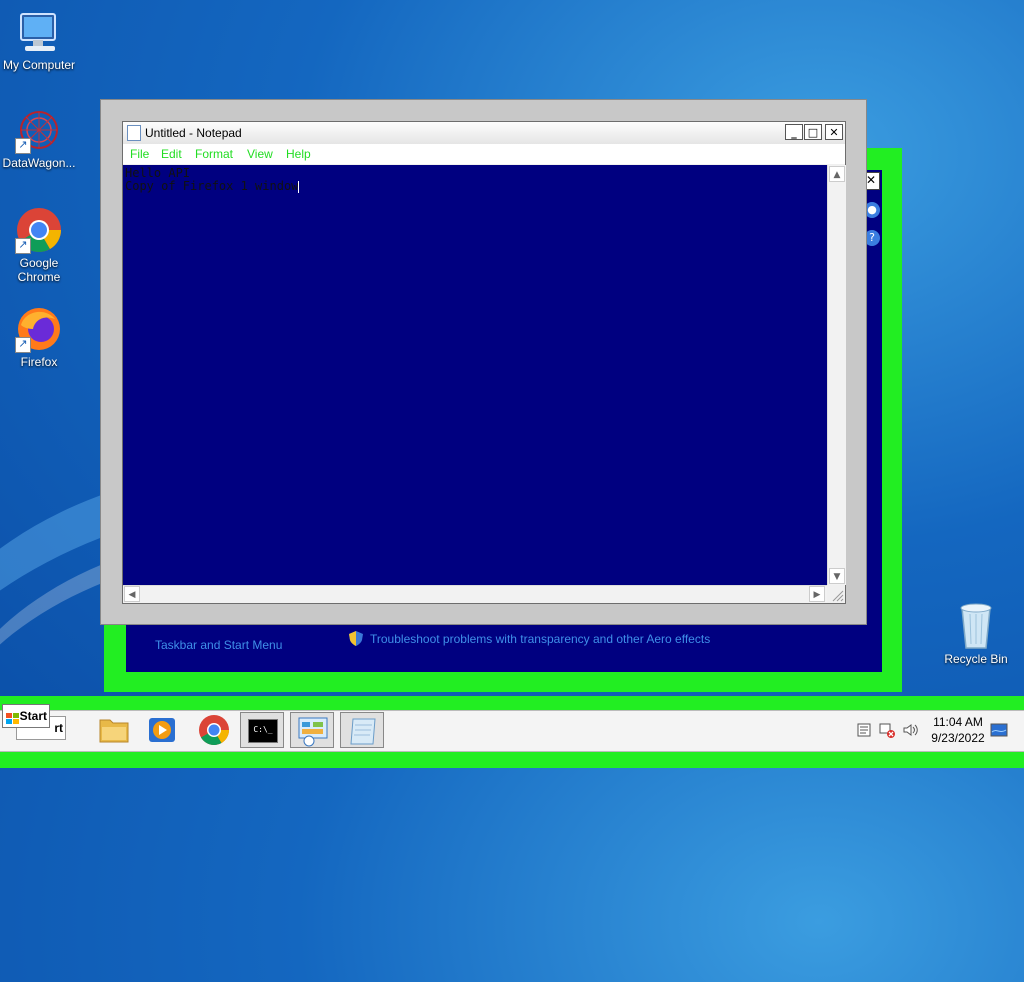 This screenshot has height=982, width=1024. Describe the element at coordinates (214, 154) in the screenshot. I see `menu-format: Format` at that location.